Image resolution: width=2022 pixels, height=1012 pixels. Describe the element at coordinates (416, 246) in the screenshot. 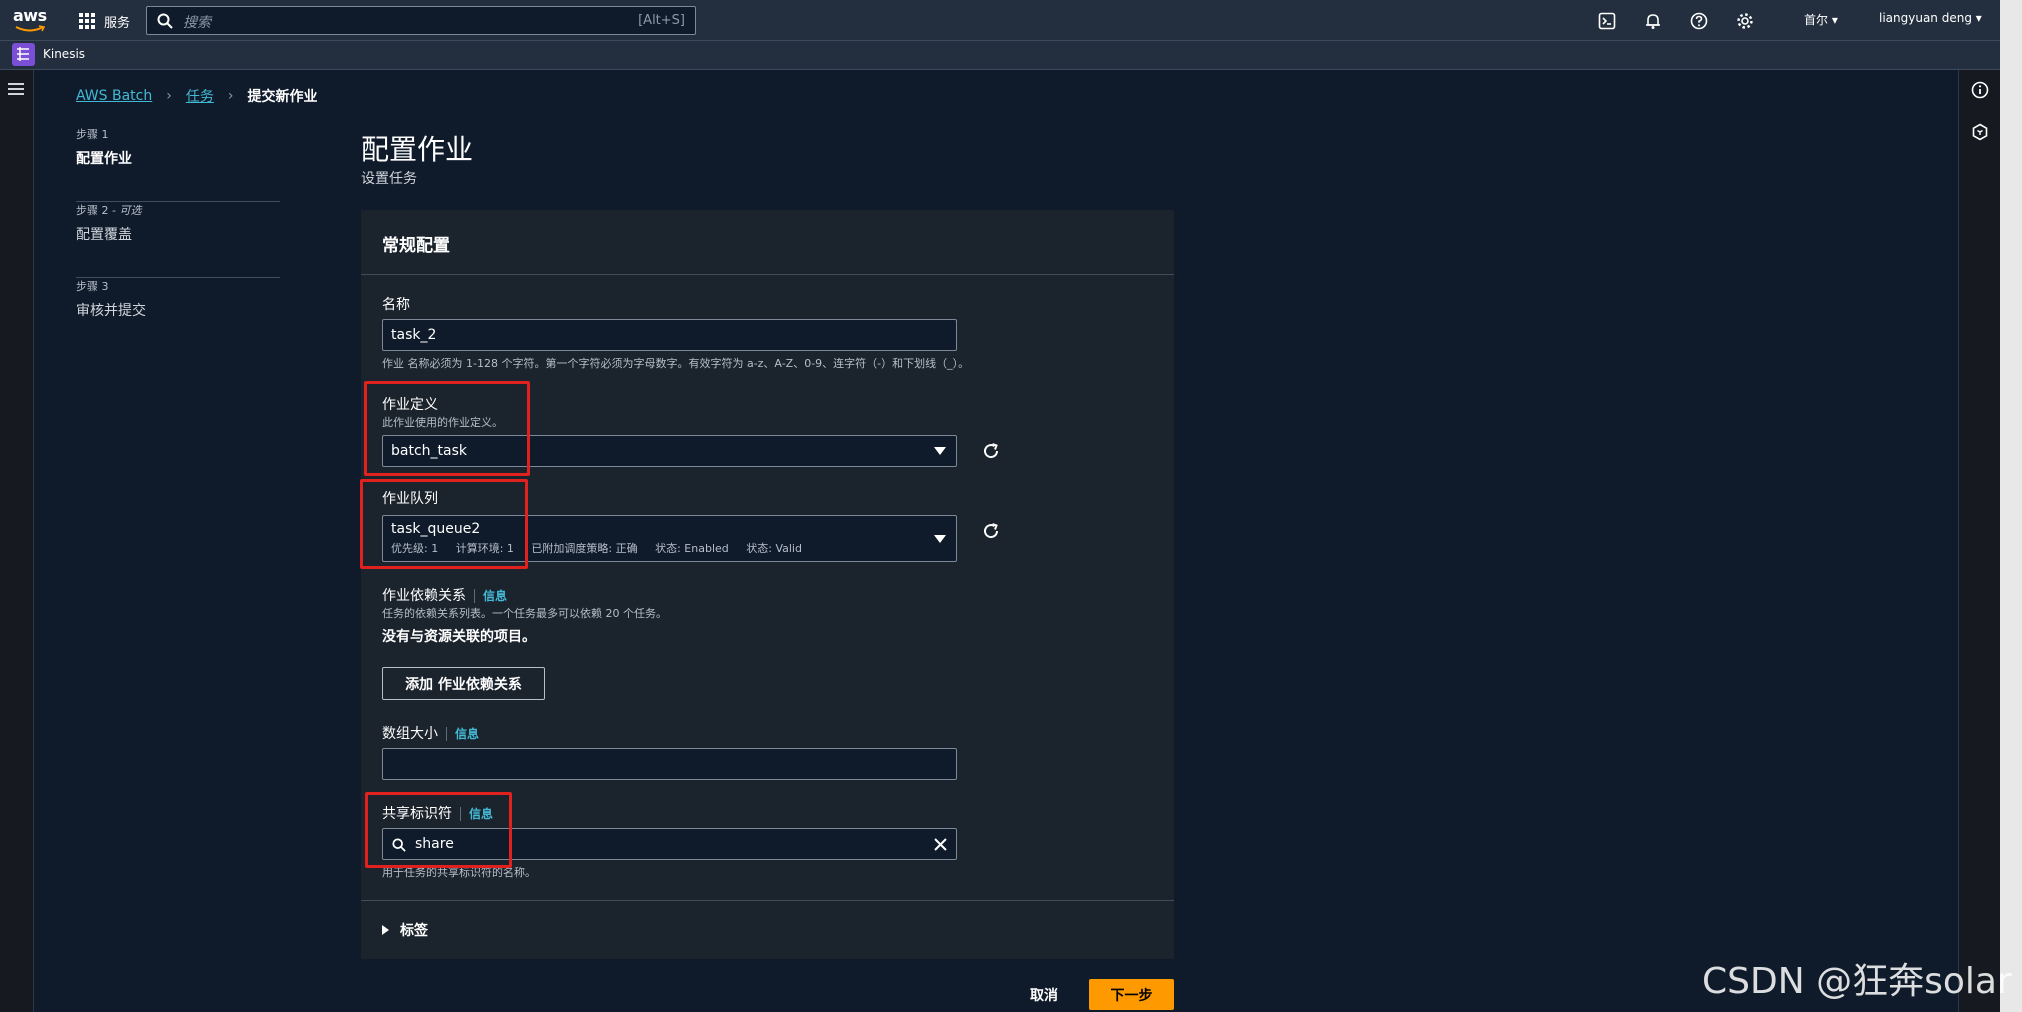

I see `panel-title: 常规配置` at that location.